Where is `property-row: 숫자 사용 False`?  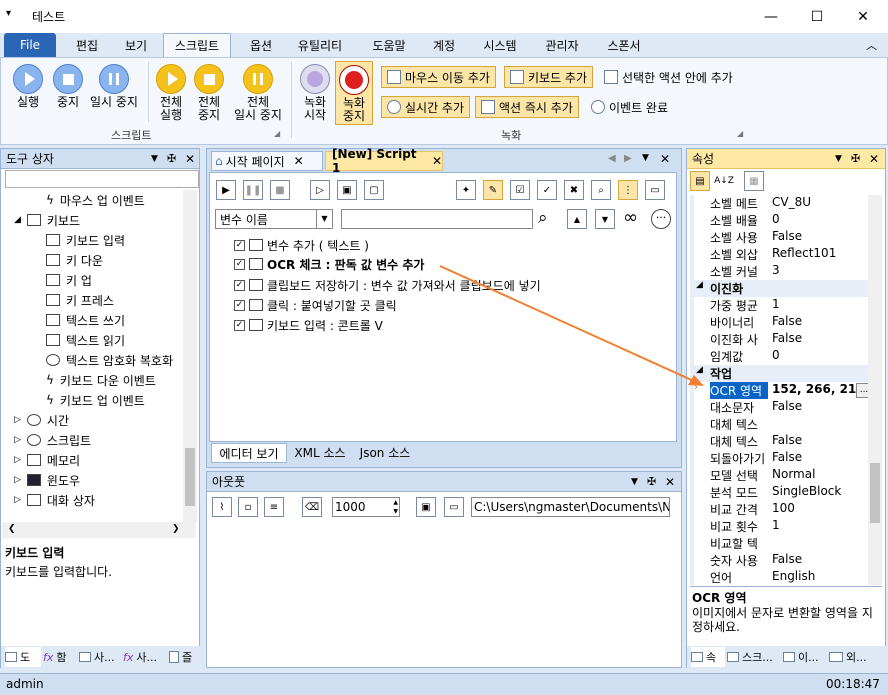 property-row: 숫자 사용 False is located at coordinates (790, 560).